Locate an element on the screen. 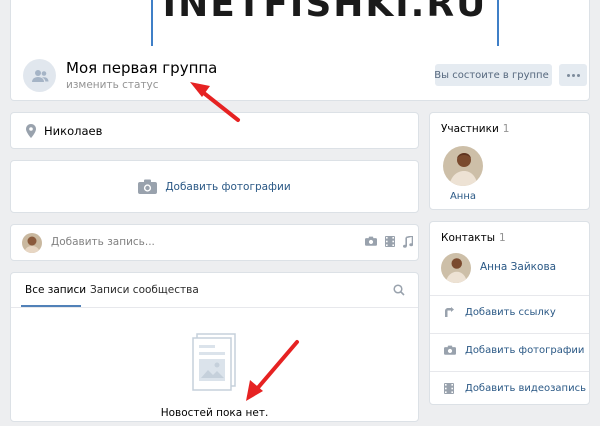  arrow-to-empty-feed is located at coordinates (272, 370).